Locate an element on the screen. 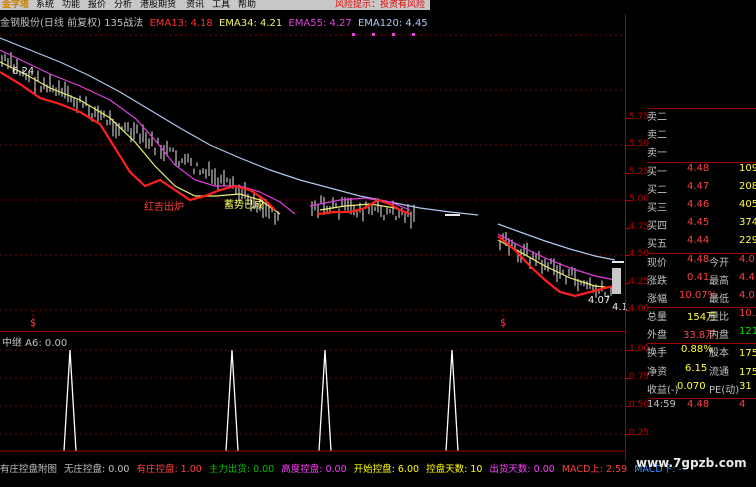 The height and width of the screenshot is (487, 756). stat-row: 总量154万量比10.59 is located at coordinates (701, 316).